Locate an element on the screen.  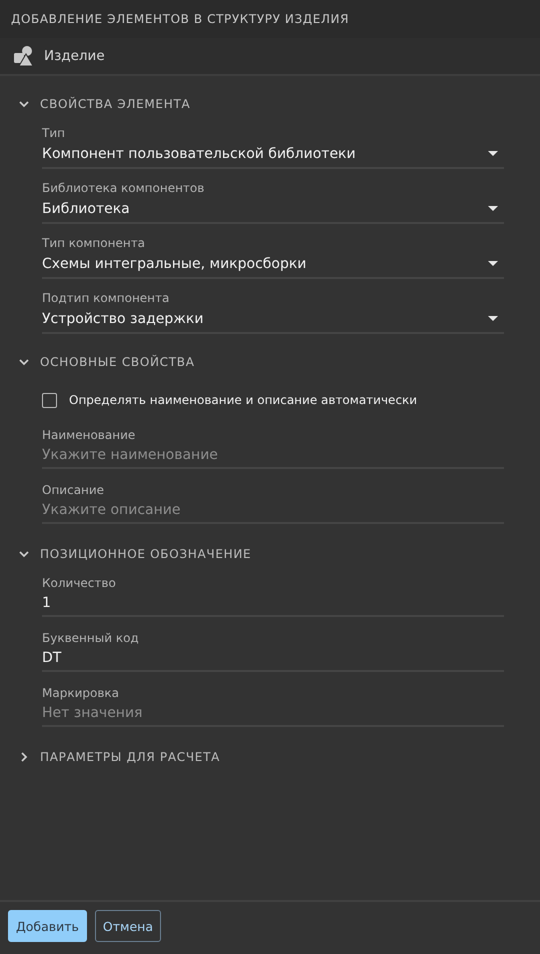
field-label: Тип компонента is located at coordinates (94, 243).